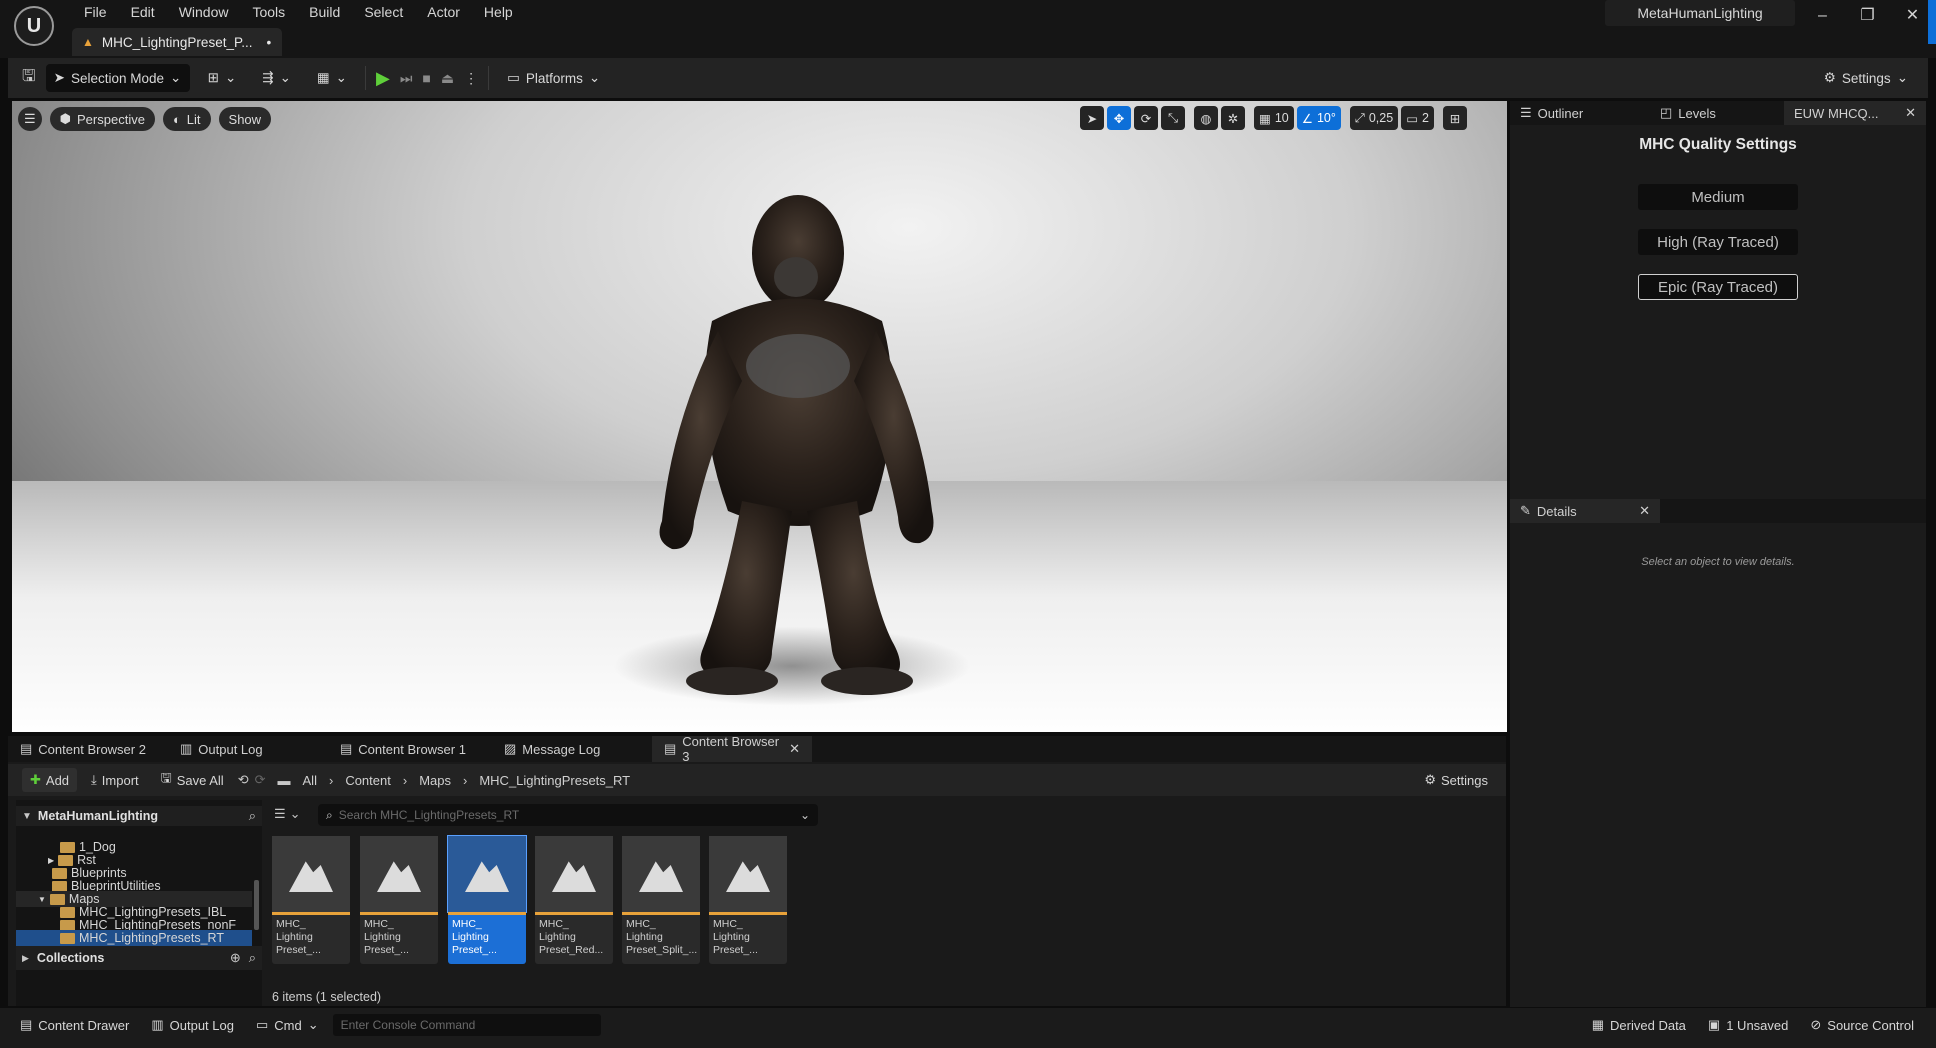 Image resolution: width=1936 pixels, height=1048 pixels. Describe the element at coordinates (1866, 78) in the screenshot. I see `settings-dropdown: ⚙ Settings ⌄` at that location.